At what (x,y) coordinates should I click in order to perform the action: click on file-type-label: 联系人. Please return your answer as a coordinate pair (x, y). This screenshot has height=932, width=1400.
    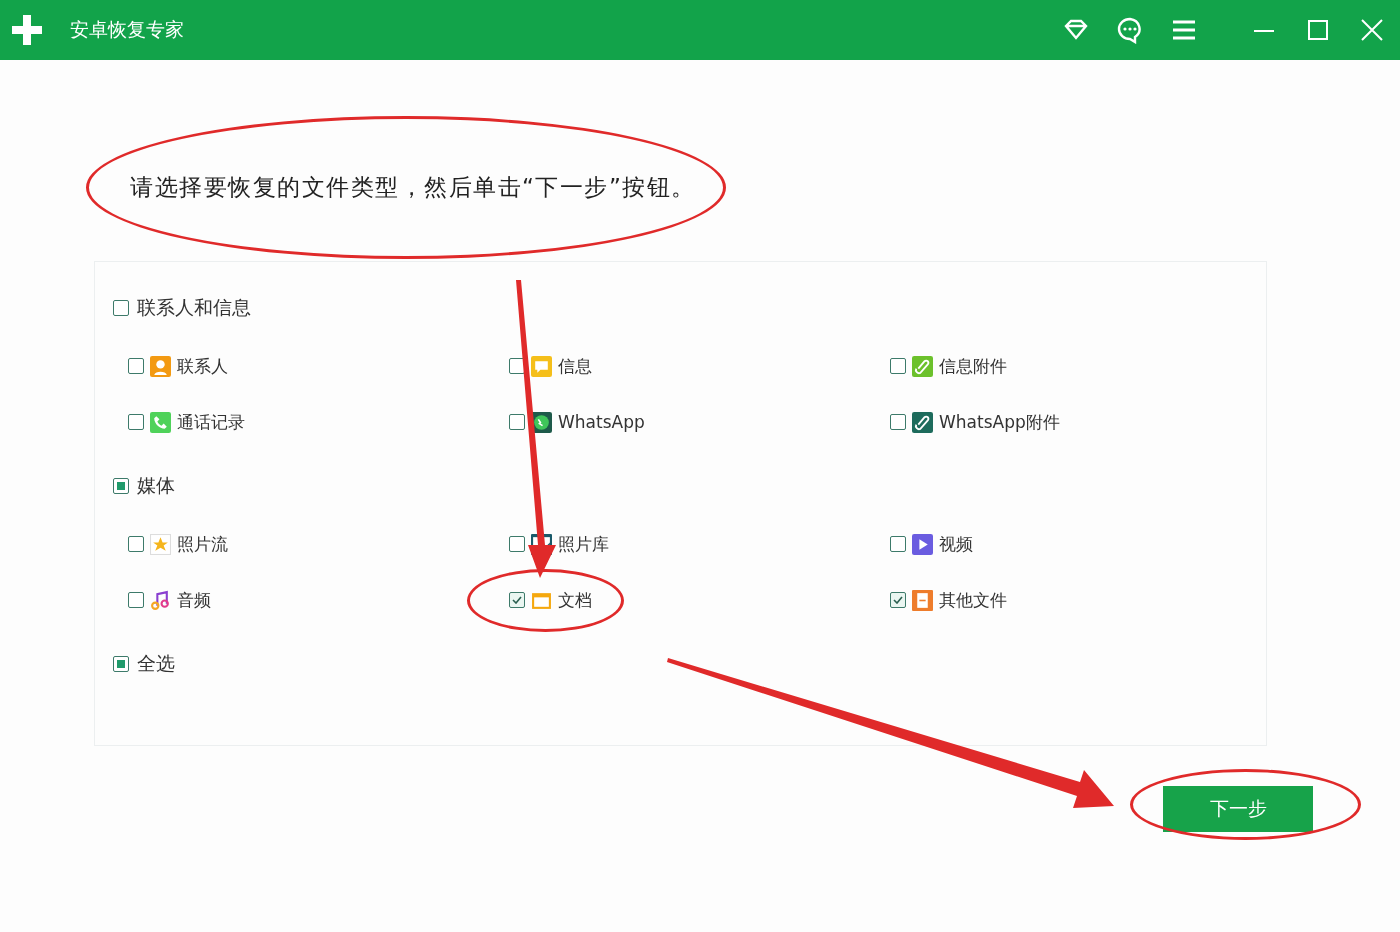
    Looking at the image, I should click on (202, 366).